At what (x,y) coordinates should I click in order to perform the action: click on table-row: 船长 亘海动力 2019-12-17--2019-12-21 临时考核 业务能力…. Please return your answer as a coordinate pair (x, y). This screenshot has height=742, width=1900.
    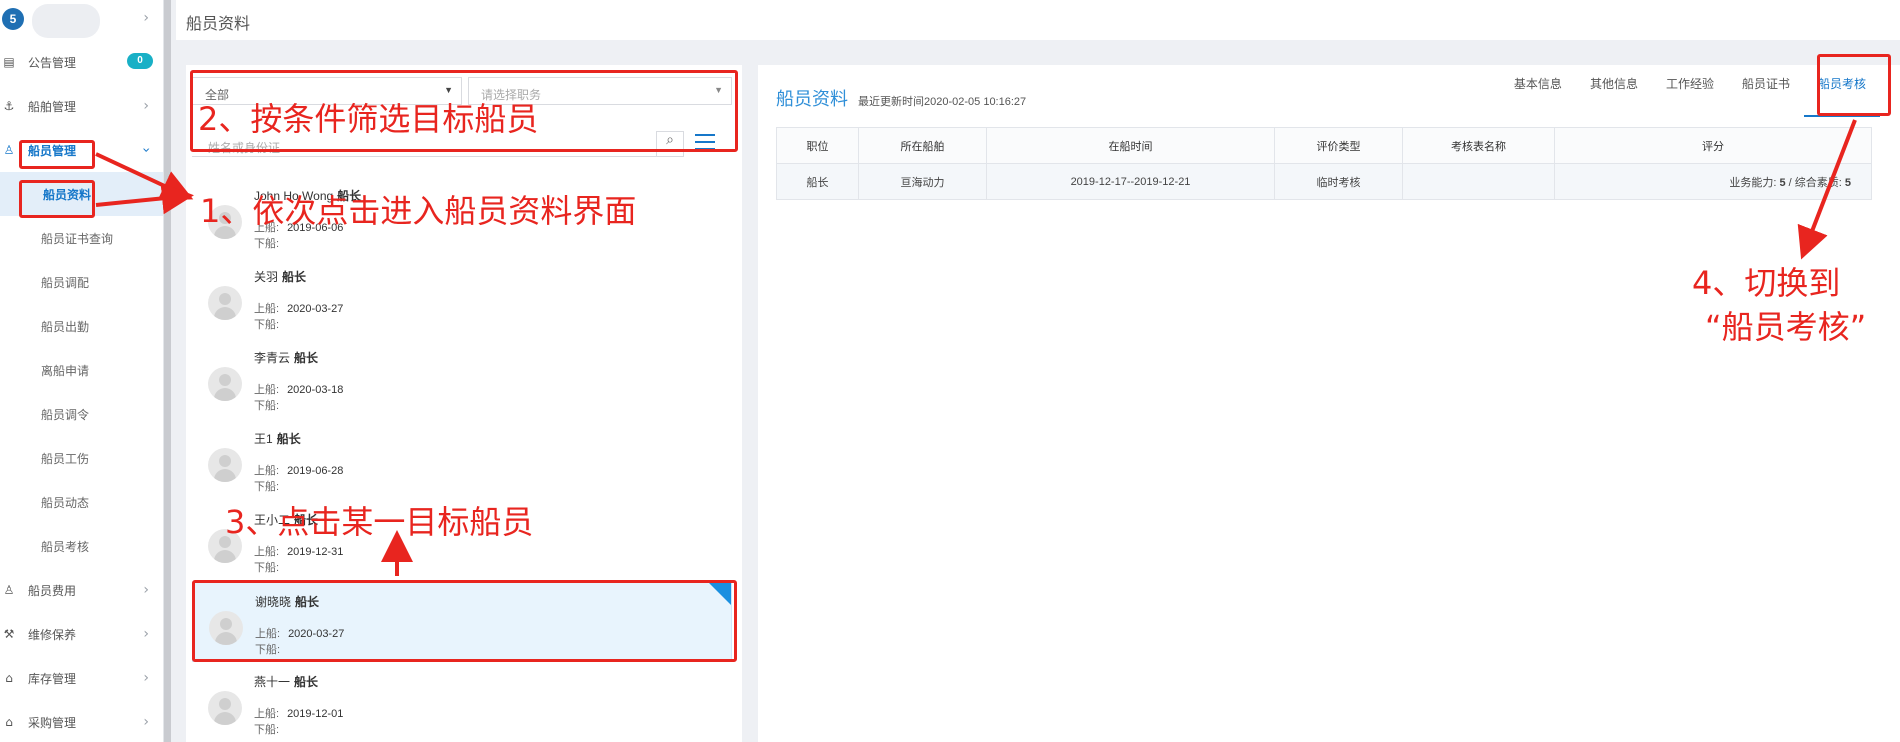
    Looking at the image, I should click on (1324, 181).